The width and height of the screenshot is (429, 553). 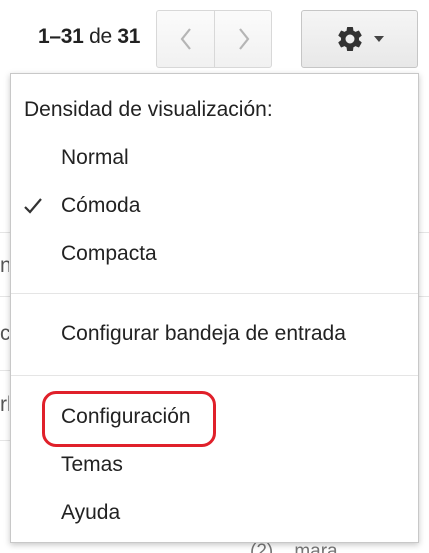 What do you see at coordinates (4, 265) in the screenshot?
I see `list-item-fragment: n` at bounding box center [4, 265].